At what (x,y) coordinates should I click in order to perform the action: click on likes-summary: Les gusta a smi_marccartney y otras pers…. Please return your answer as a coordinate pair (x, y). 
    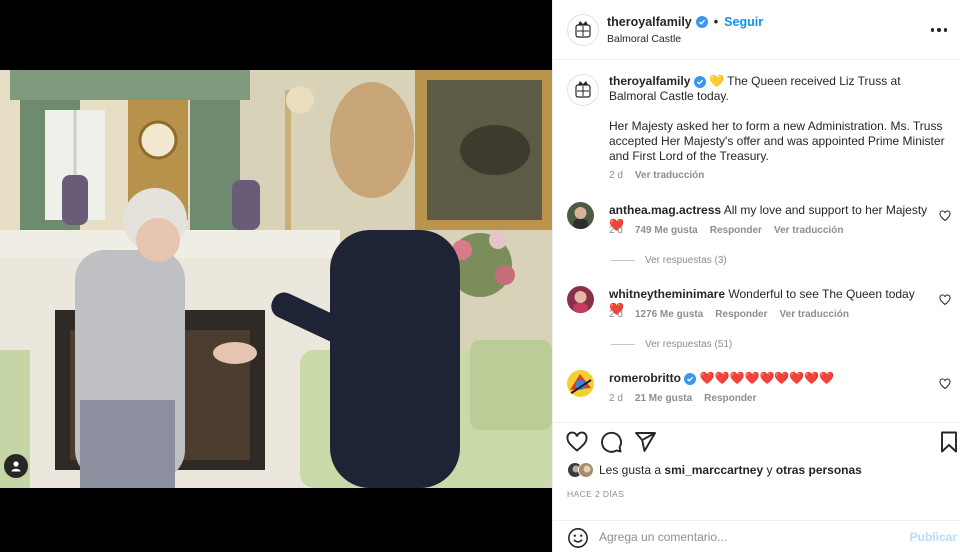
    Looking at the image, I should click on (714, 470).